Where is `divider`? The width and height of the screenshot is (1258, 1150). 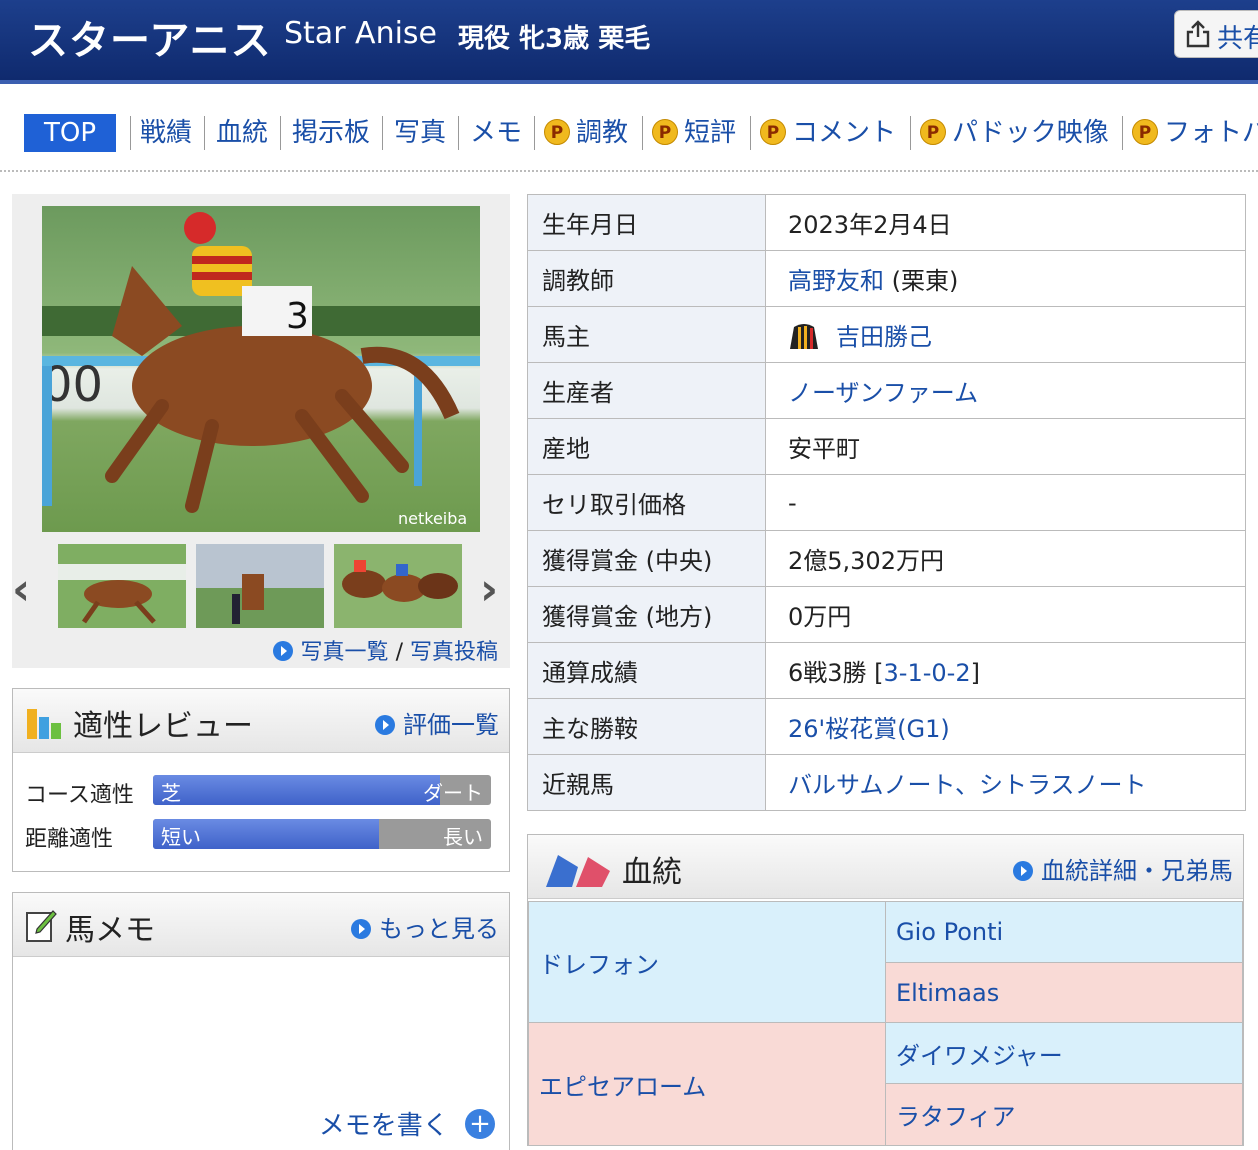
divider is located at coordinates (629, 171).